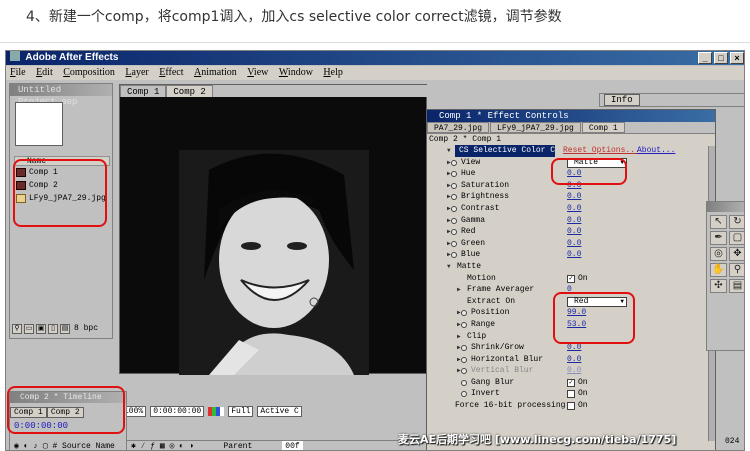 The width and height of the screenshot is (750, 451). I want to click on menu-composition: Composition, so click(89, 73).